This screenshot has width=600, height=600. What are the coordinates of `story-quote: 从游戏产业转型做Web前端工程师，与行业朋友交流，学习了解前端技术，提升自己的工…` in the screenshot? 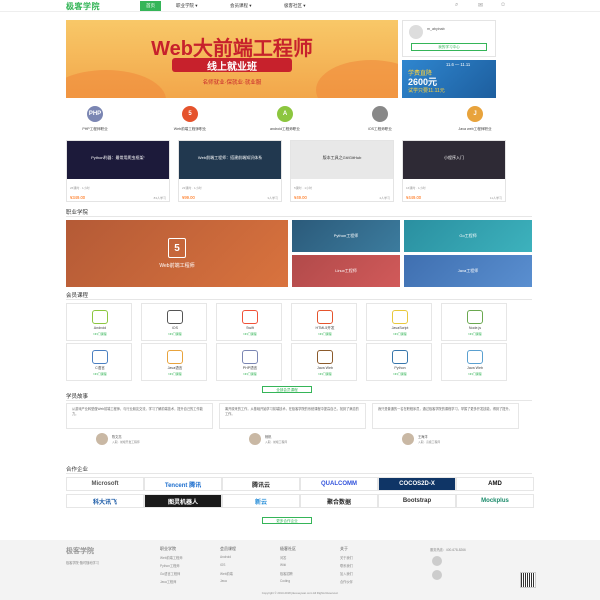 It's located at (139, 416).